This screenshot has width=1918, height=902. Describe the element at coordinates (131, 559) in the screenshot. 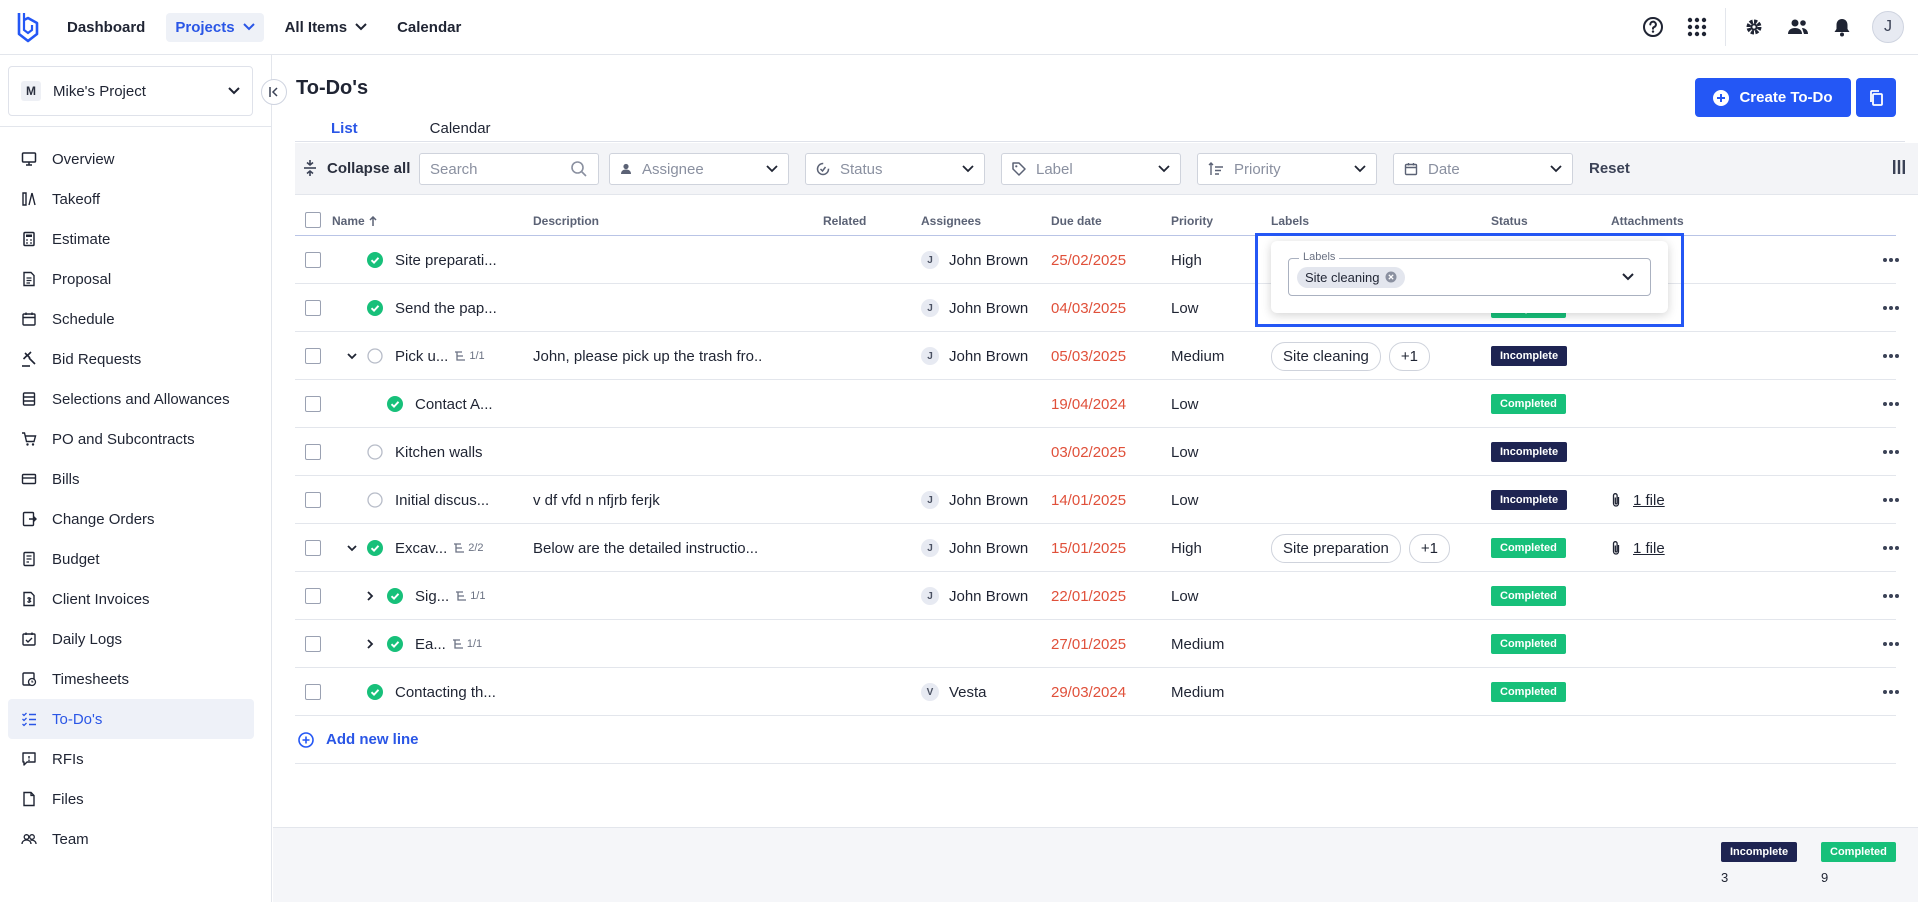

I see `sidebar-item-budget: Budget` at that location.